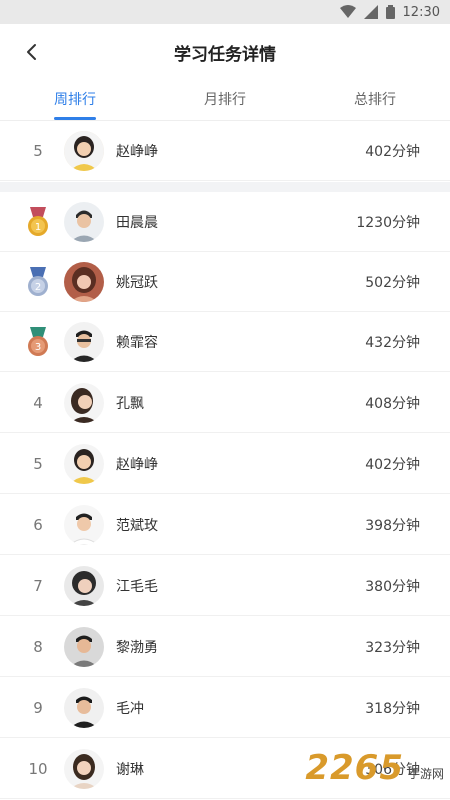  Describe the element at coordinates (392, 708) in the screenshot. I see `study-minutes: 318分钟` at that location.